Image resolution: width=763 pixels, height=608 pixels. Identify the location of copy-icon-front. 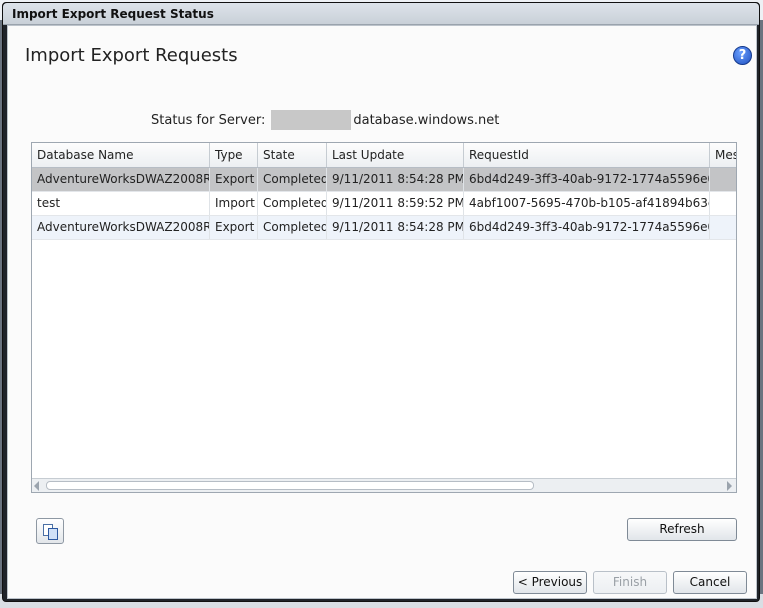
(53, 534).